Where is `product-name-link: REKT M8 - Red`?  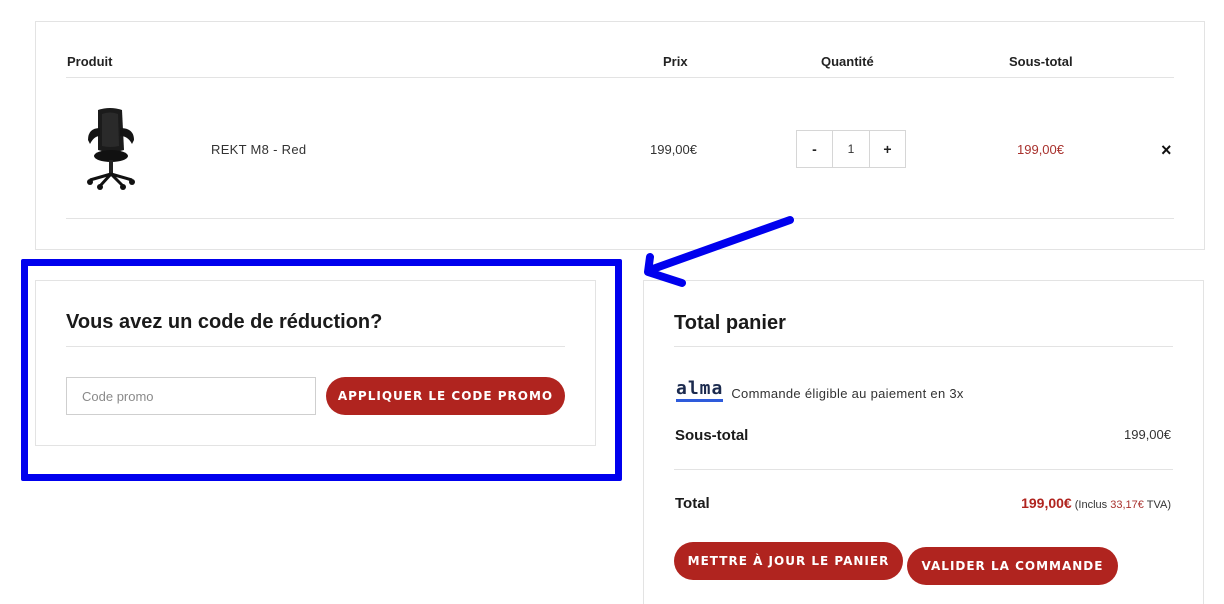 product-name-link: REKT M8 - Red is located at coordinates (258, 149).